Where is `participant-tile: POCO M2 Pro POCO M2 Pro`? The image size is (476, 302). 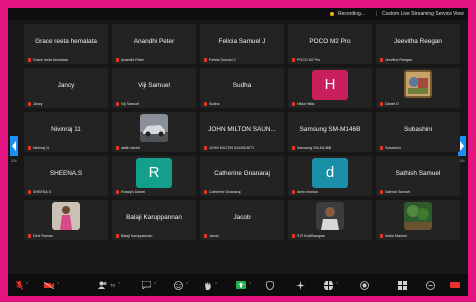
participant-tile: POCO M2 Pro POCO M2 Pro is located at coordinates (330, 44).